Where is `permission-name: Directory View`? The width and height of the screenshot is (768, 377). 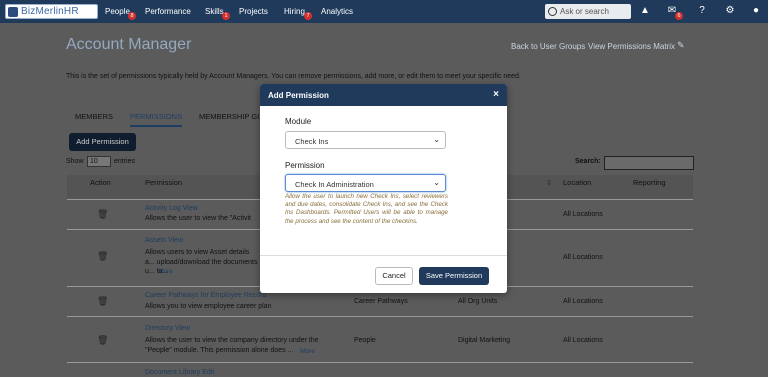 permission-name: Directory View is located at coordinates (167, 328).